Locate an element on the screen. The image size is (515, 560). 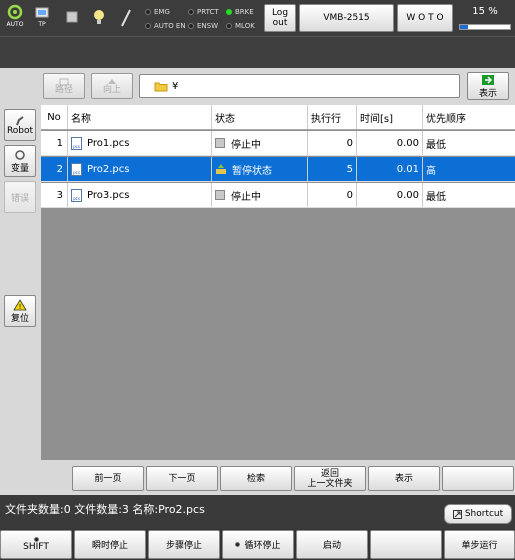
pause-state-icon is located at coordinates (221, 169).